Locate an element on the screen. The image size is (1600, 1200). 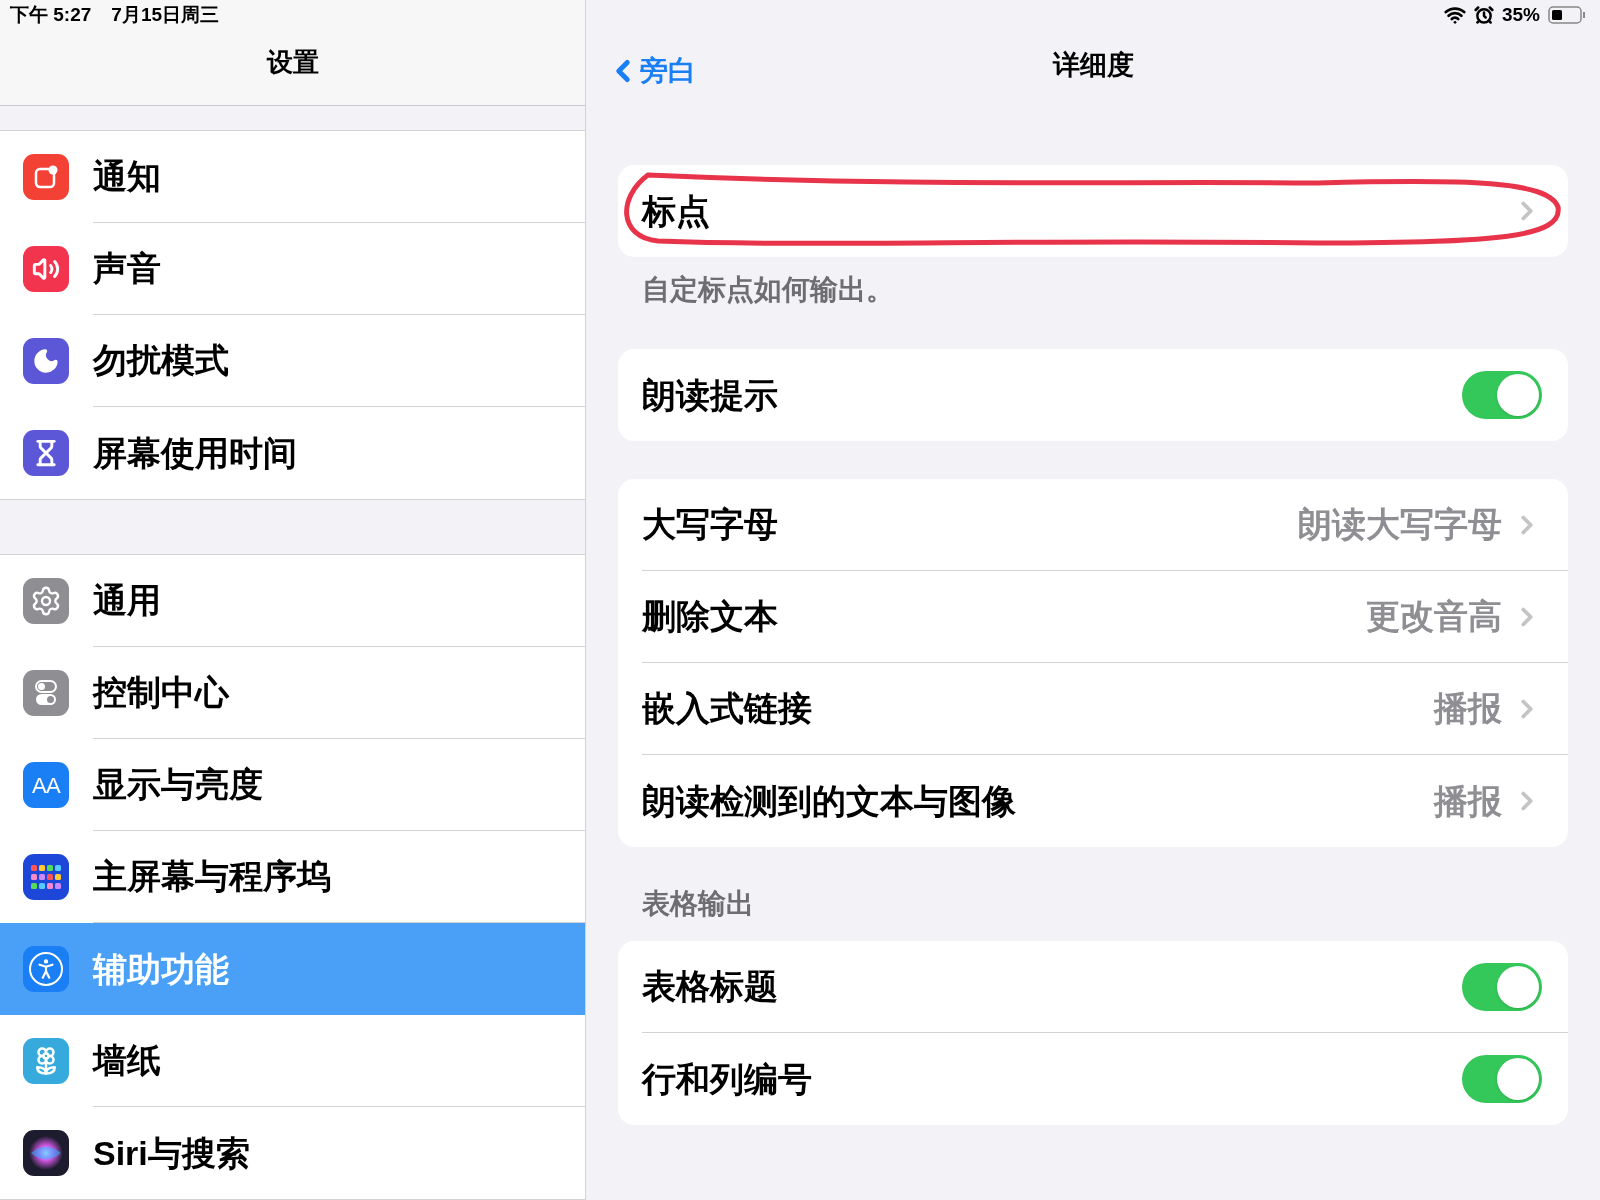
page-title: 详细度 is located at coordinates (1093, 65).